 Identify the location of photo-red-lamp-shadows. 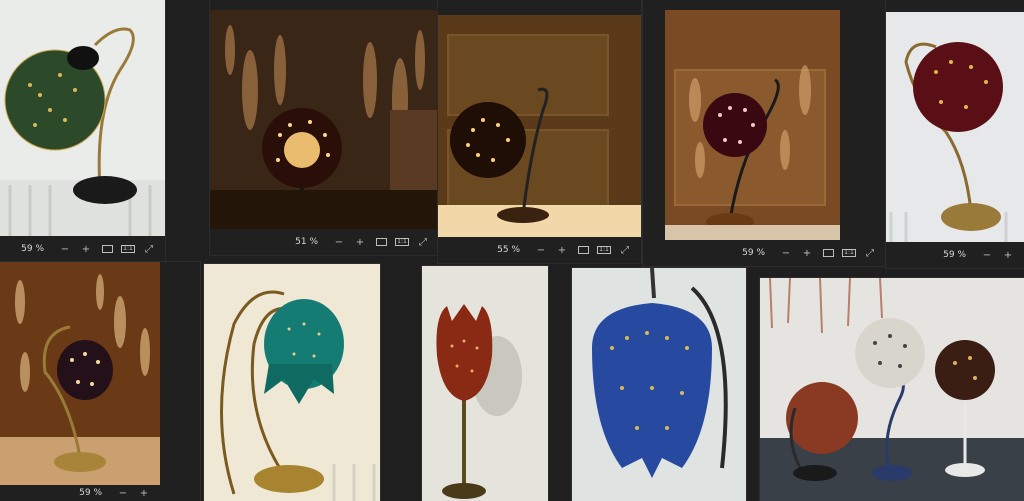
(752, 125).